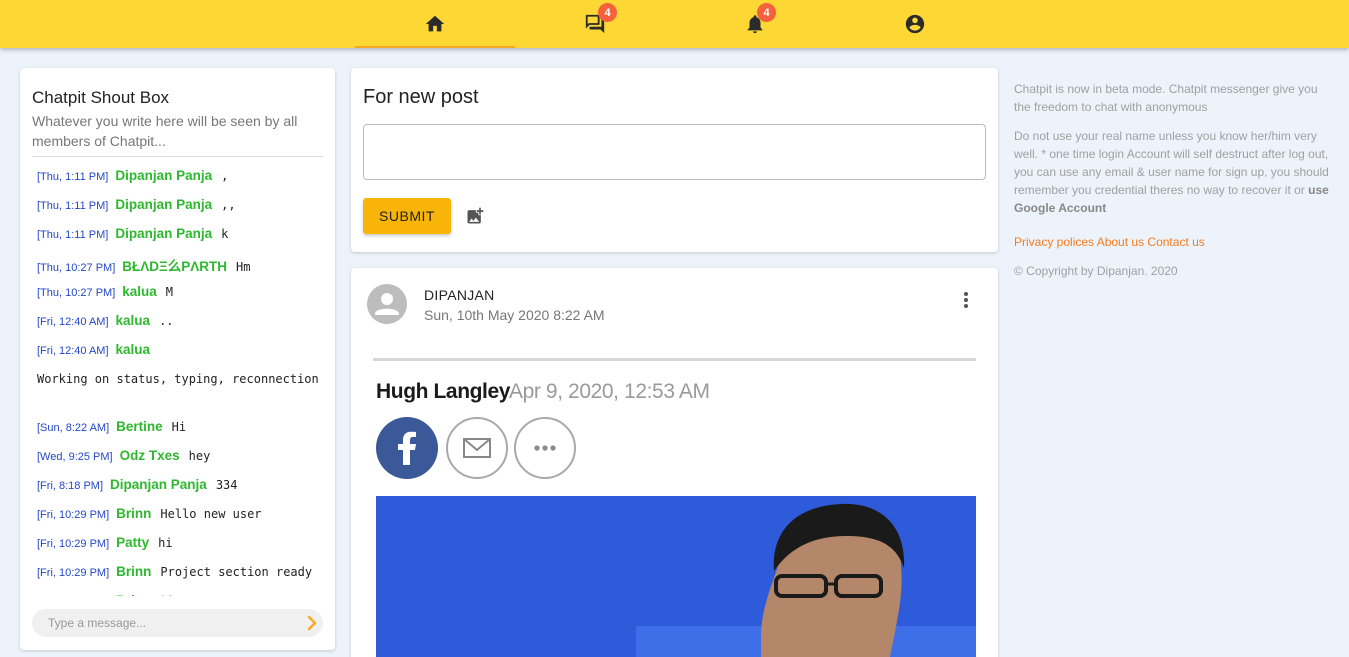 Image resolution: width=1349 pixels, height=657 pixels. I want to click on shoutbox-message: [Fri, 10:29 PM] Patty hi, so click(182, 544).